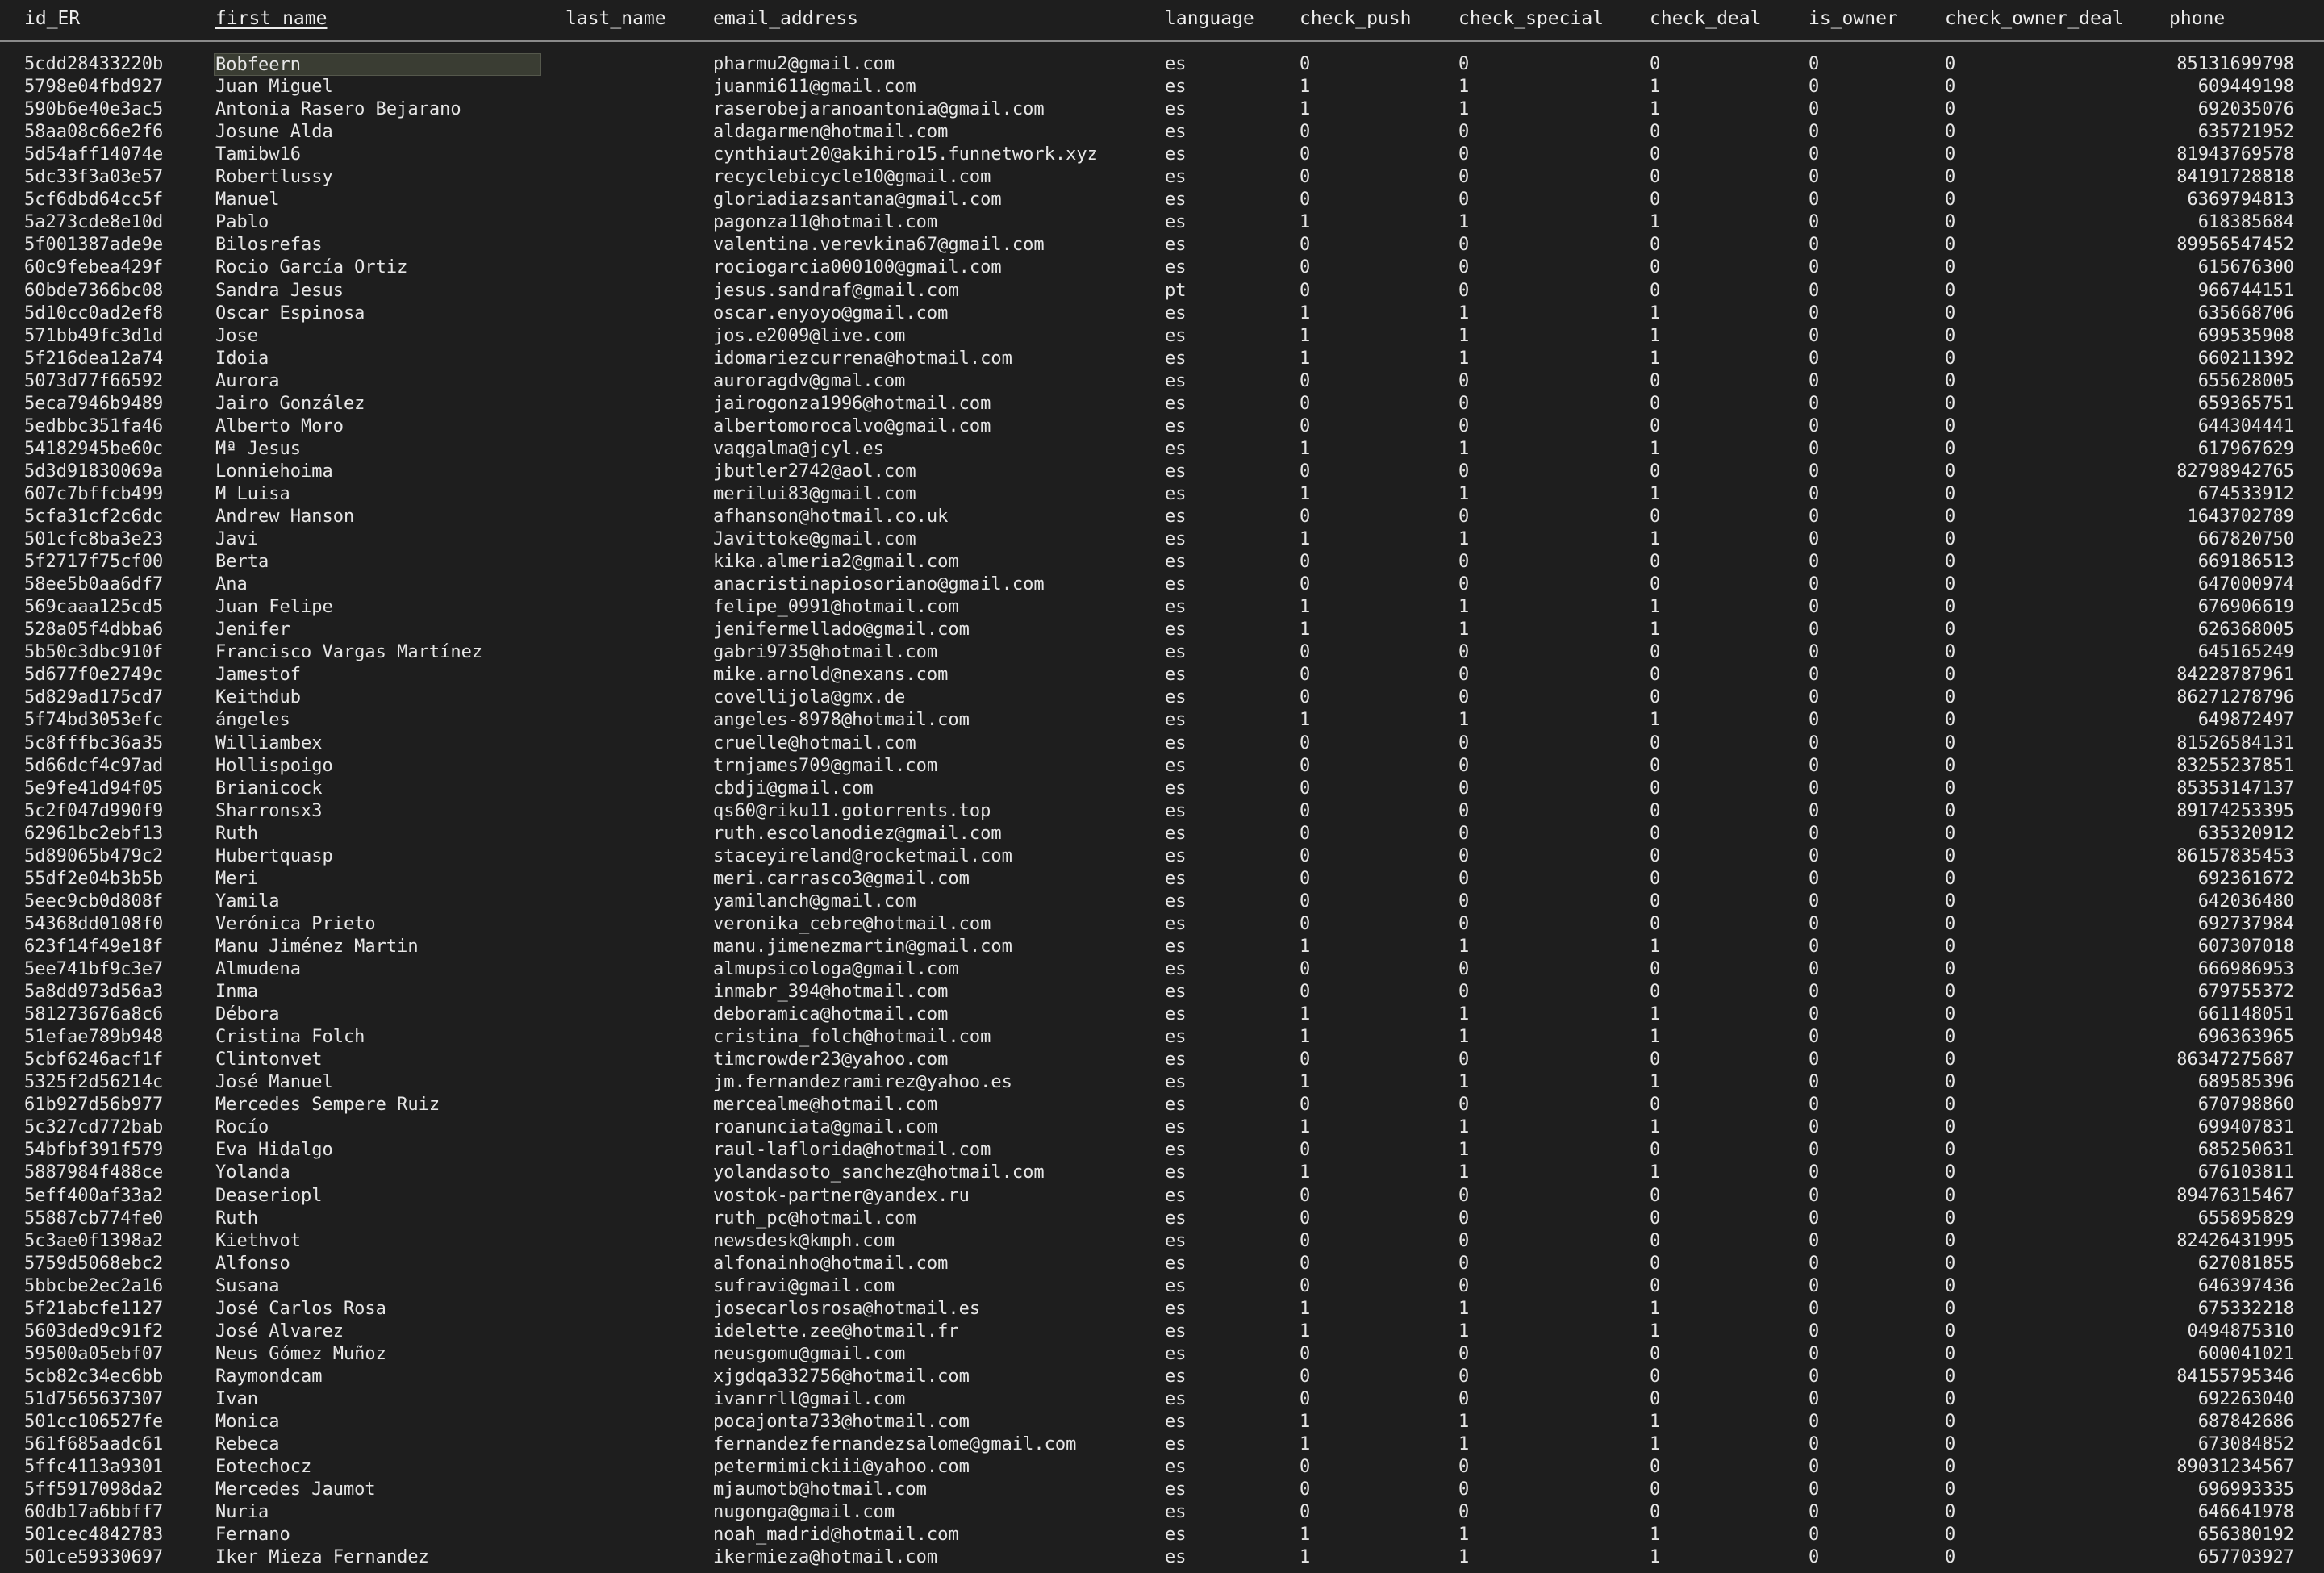 This screenshot has width=2324, height=1573. What do you see at coordinates (117, 902) in the screenshot?
I see `cell-id: 5eec9cb0d808f` at bounding box center [117, 902].